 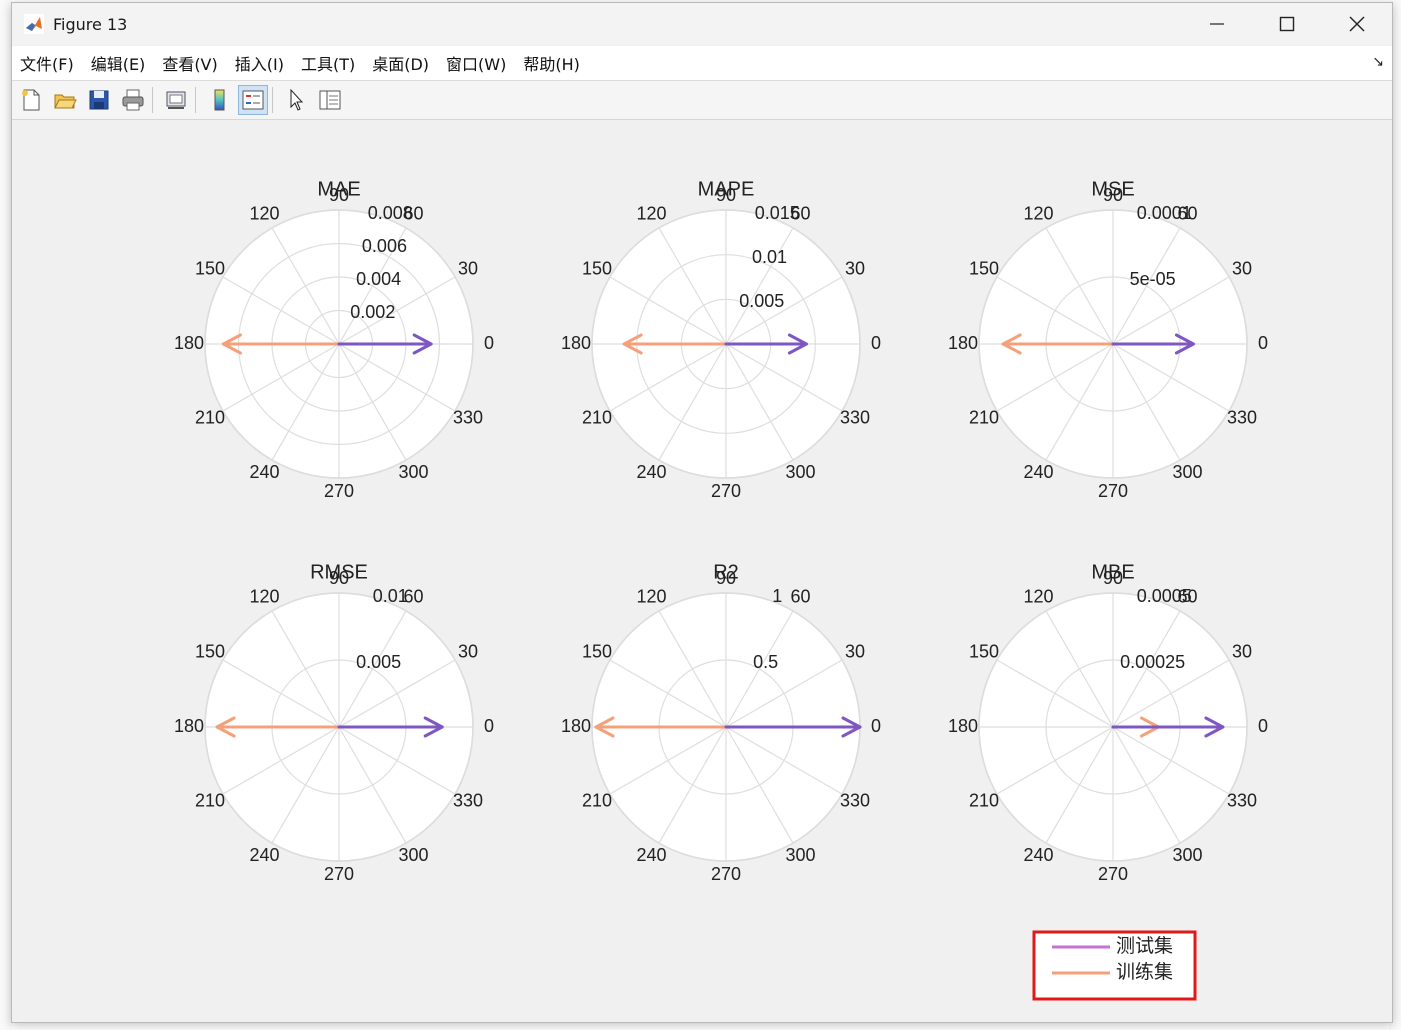 I want to click on link-plot-button, so click(x=176, y=100).